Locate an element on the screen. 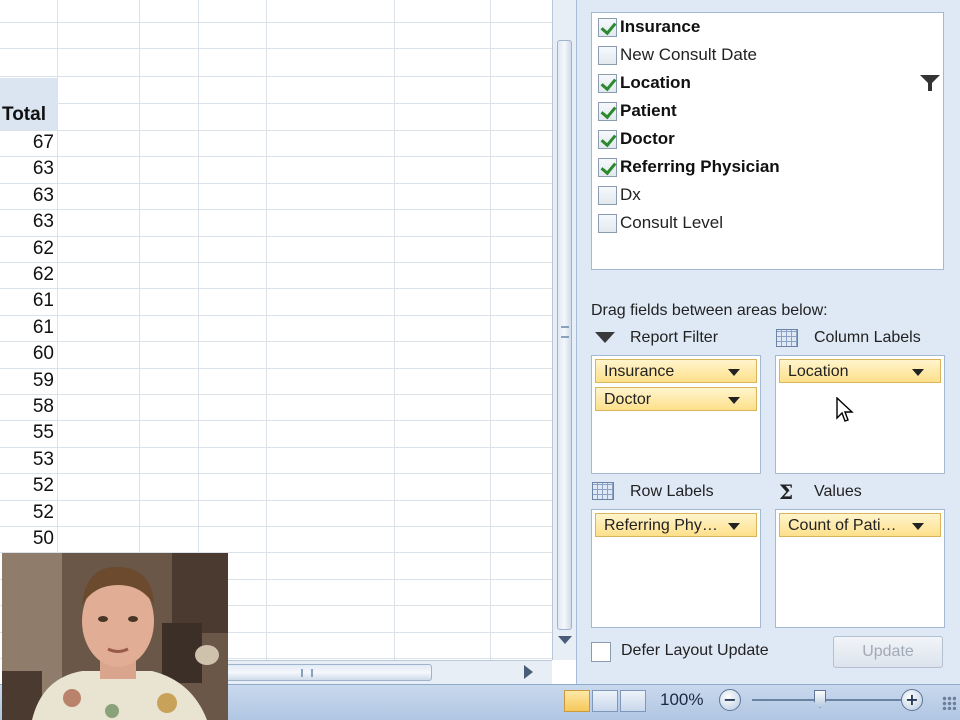  pill-label: Location is located at coordinates (818, 371).